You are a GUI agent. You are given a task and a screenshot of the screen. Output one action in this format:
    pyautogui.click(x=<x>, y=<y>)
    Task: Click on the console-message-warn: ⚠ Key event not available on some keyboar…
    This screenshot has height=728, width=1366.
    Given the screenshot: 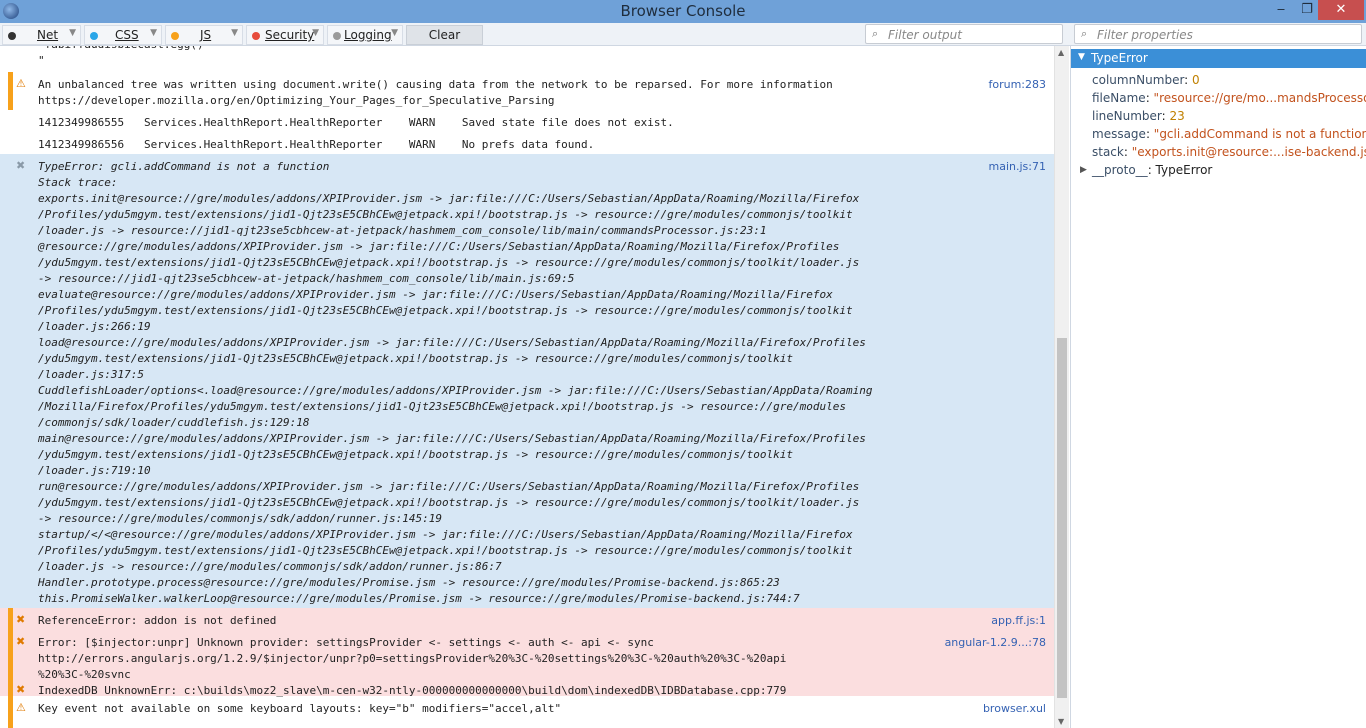 What is the action you would take?
    pyautogui.click(x=527, y=712)
    